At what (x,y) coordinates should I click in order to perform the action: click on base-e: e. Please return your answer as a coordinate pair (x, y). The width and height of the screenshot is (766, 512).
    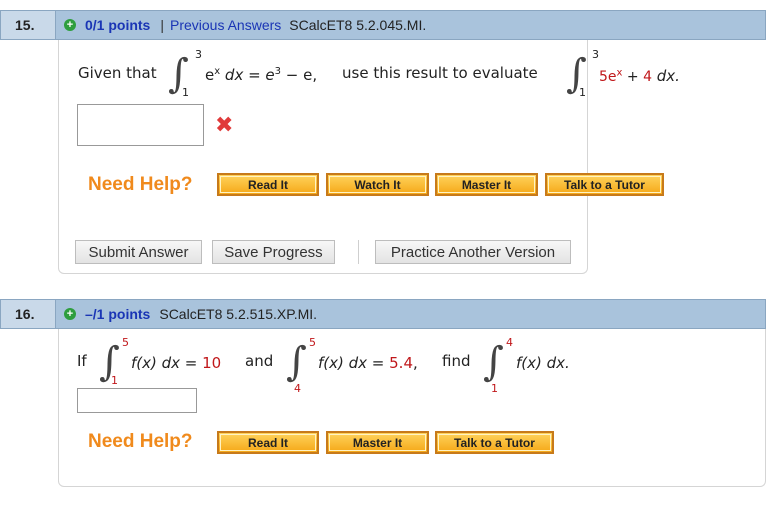
    Looking at the image, I should click on (210, 75).